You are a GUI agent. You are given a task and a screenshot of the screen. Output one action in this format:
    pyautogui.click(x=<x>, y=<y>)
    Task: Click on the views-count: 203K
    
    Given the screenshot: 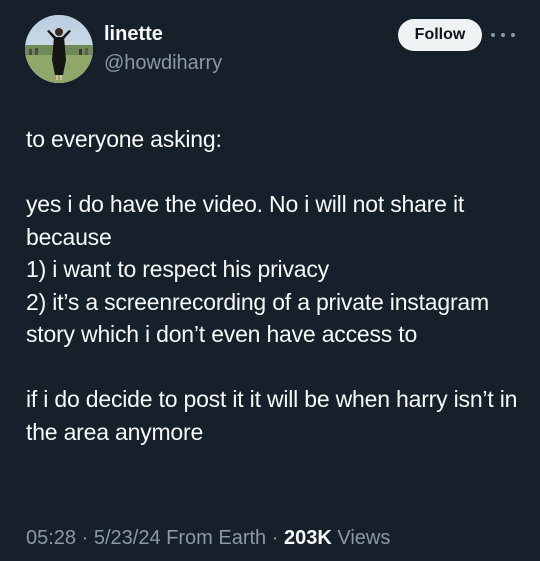 What is the action you would take?
    pyautogui.click(x=308, y=538)
    